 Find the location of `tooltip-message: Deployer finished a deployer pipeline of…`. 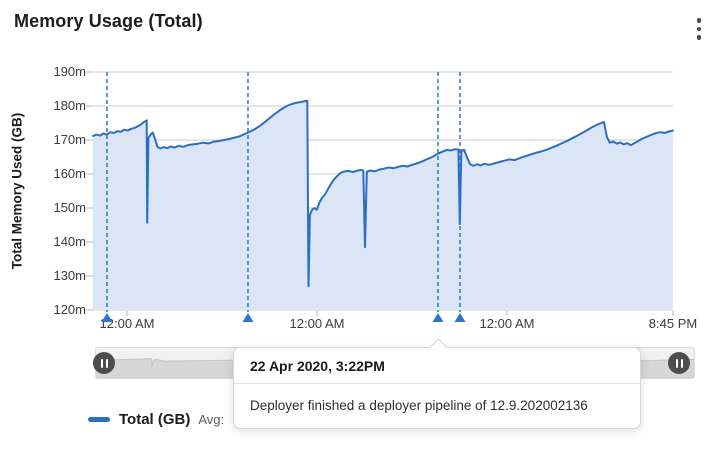

tooltip-message: Deployer finished a deployer pipeline of… is located at coordinates (419, 405).